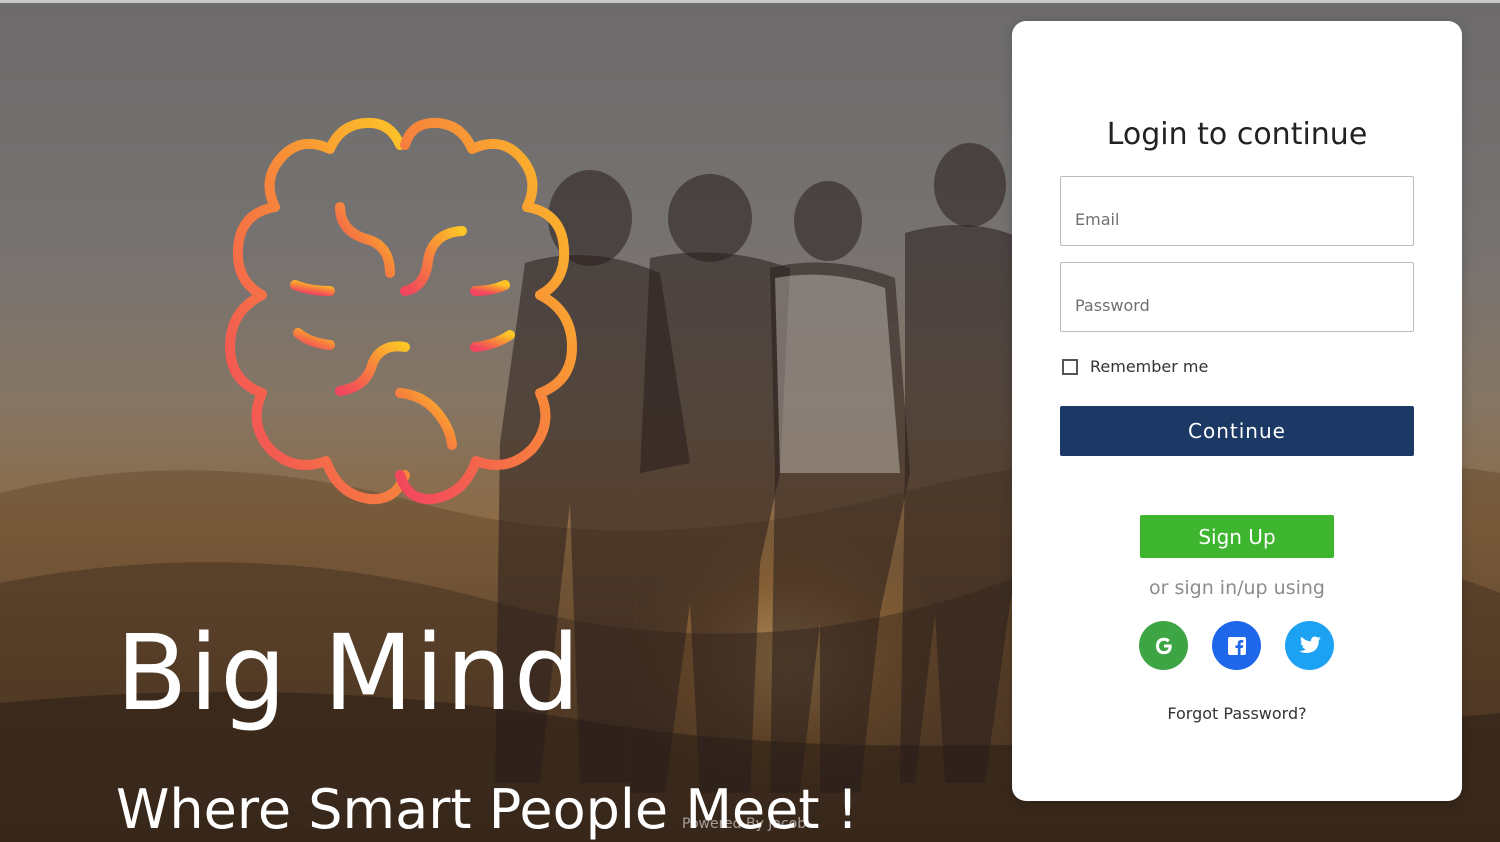 This screenshot has width=1500, height=842. What do you see at coordinates (1237, 588) in the screenshot?
I see `social-prompt: or sign in/up using` at bounding box center [1237, 588].